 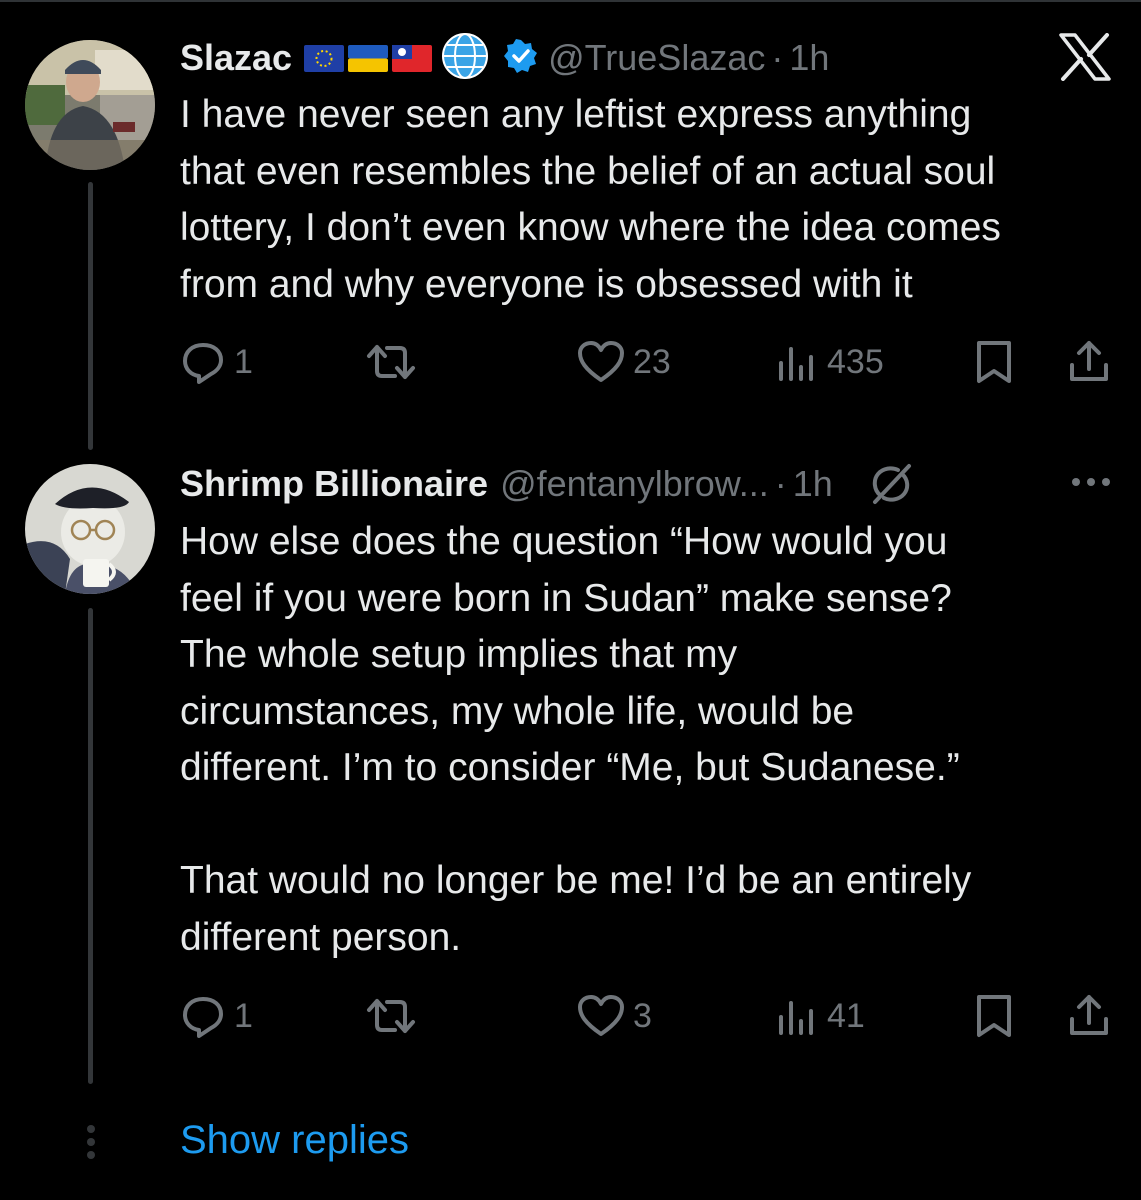 What do you see at coordinates (891, 484) in the screenshot?
I see `grok-icon` at bounding box center [891, 484].